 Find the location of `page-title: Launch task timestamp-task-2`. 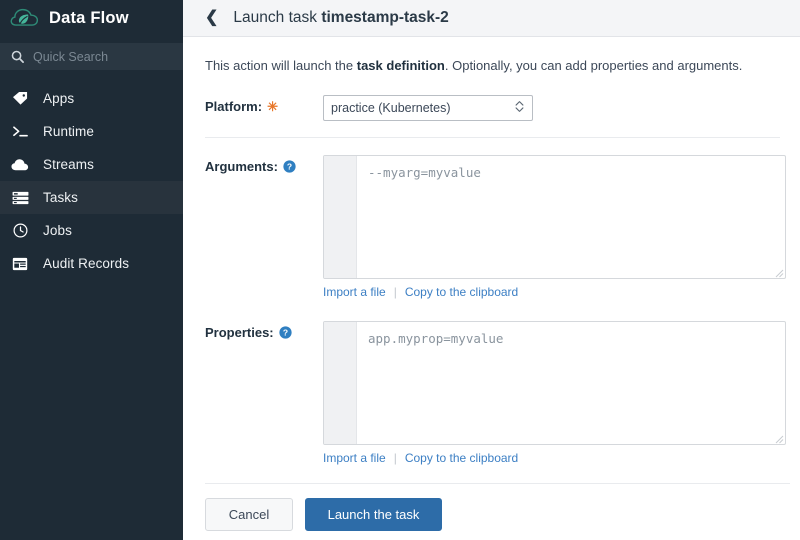

page-title: Launch task timestamp-task-2 is located at coordinates (340, 18).